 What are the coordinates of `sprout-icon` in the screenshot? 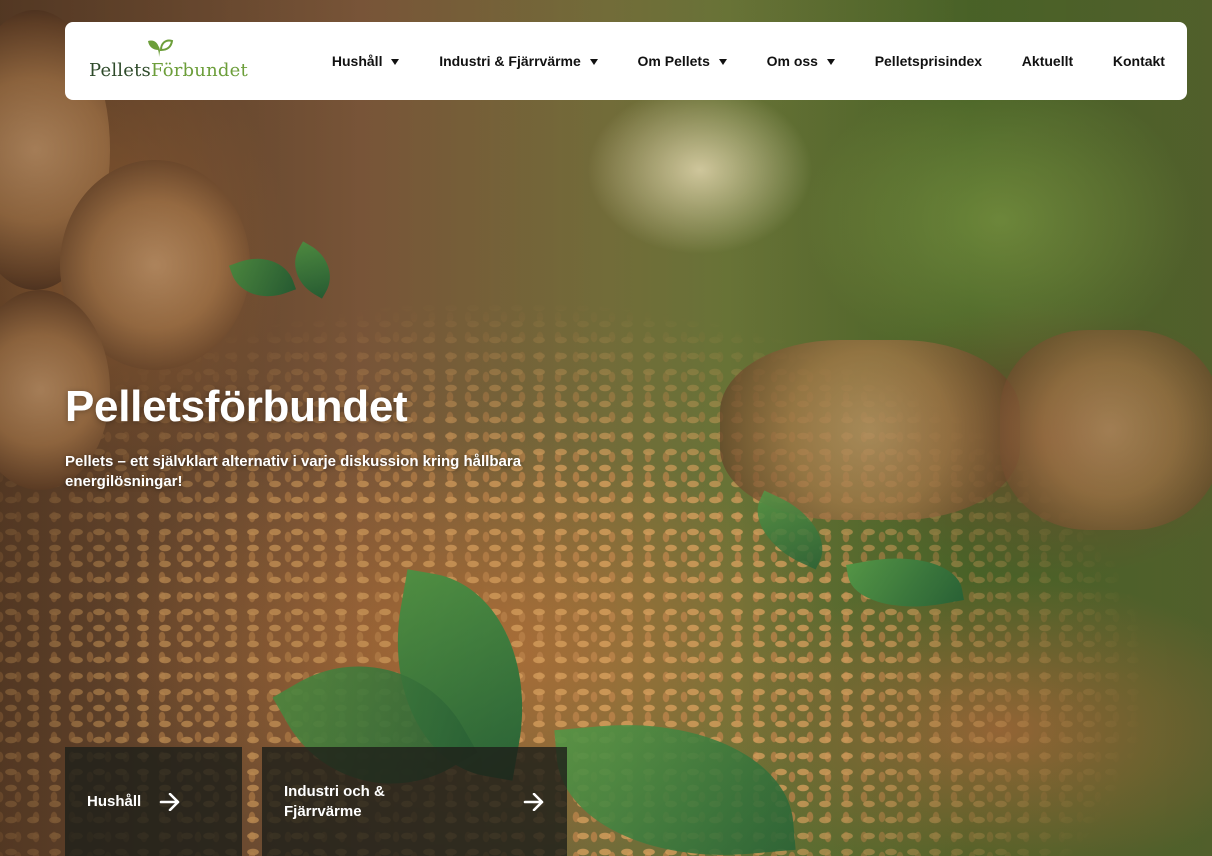 It's located at (161, 48).